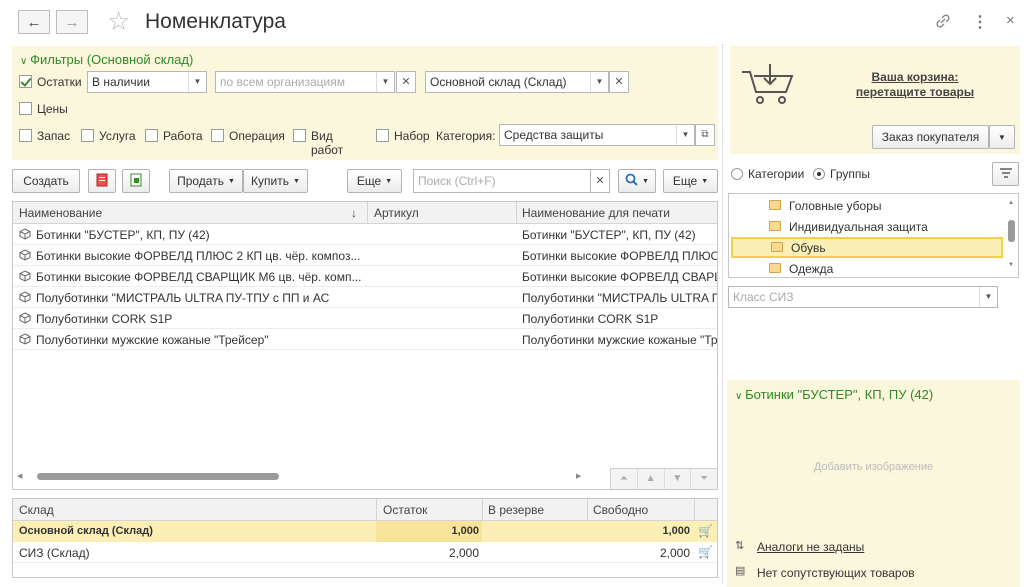  What do you see at coordinates (1011, 203) in the screenshot?
I see `scroll-up-icon: ▲` at bounding box center [1011, 203].